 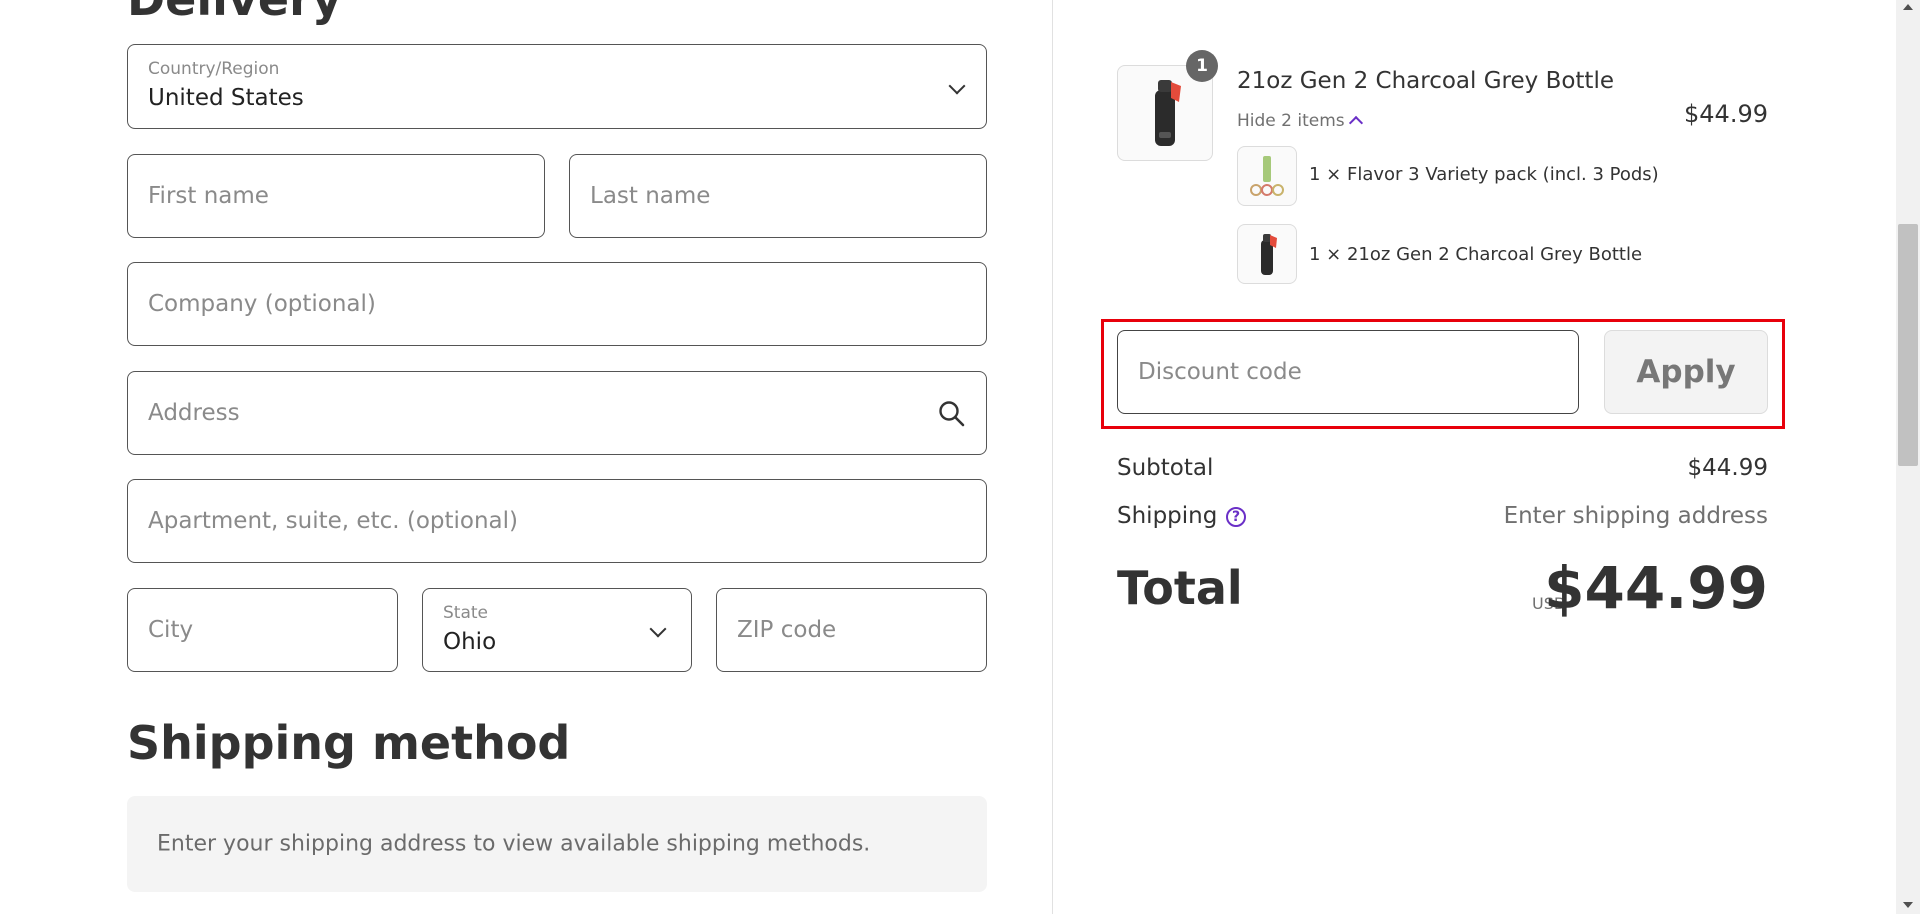 I want to click on address-field: Address, so click(x=557, y=413).